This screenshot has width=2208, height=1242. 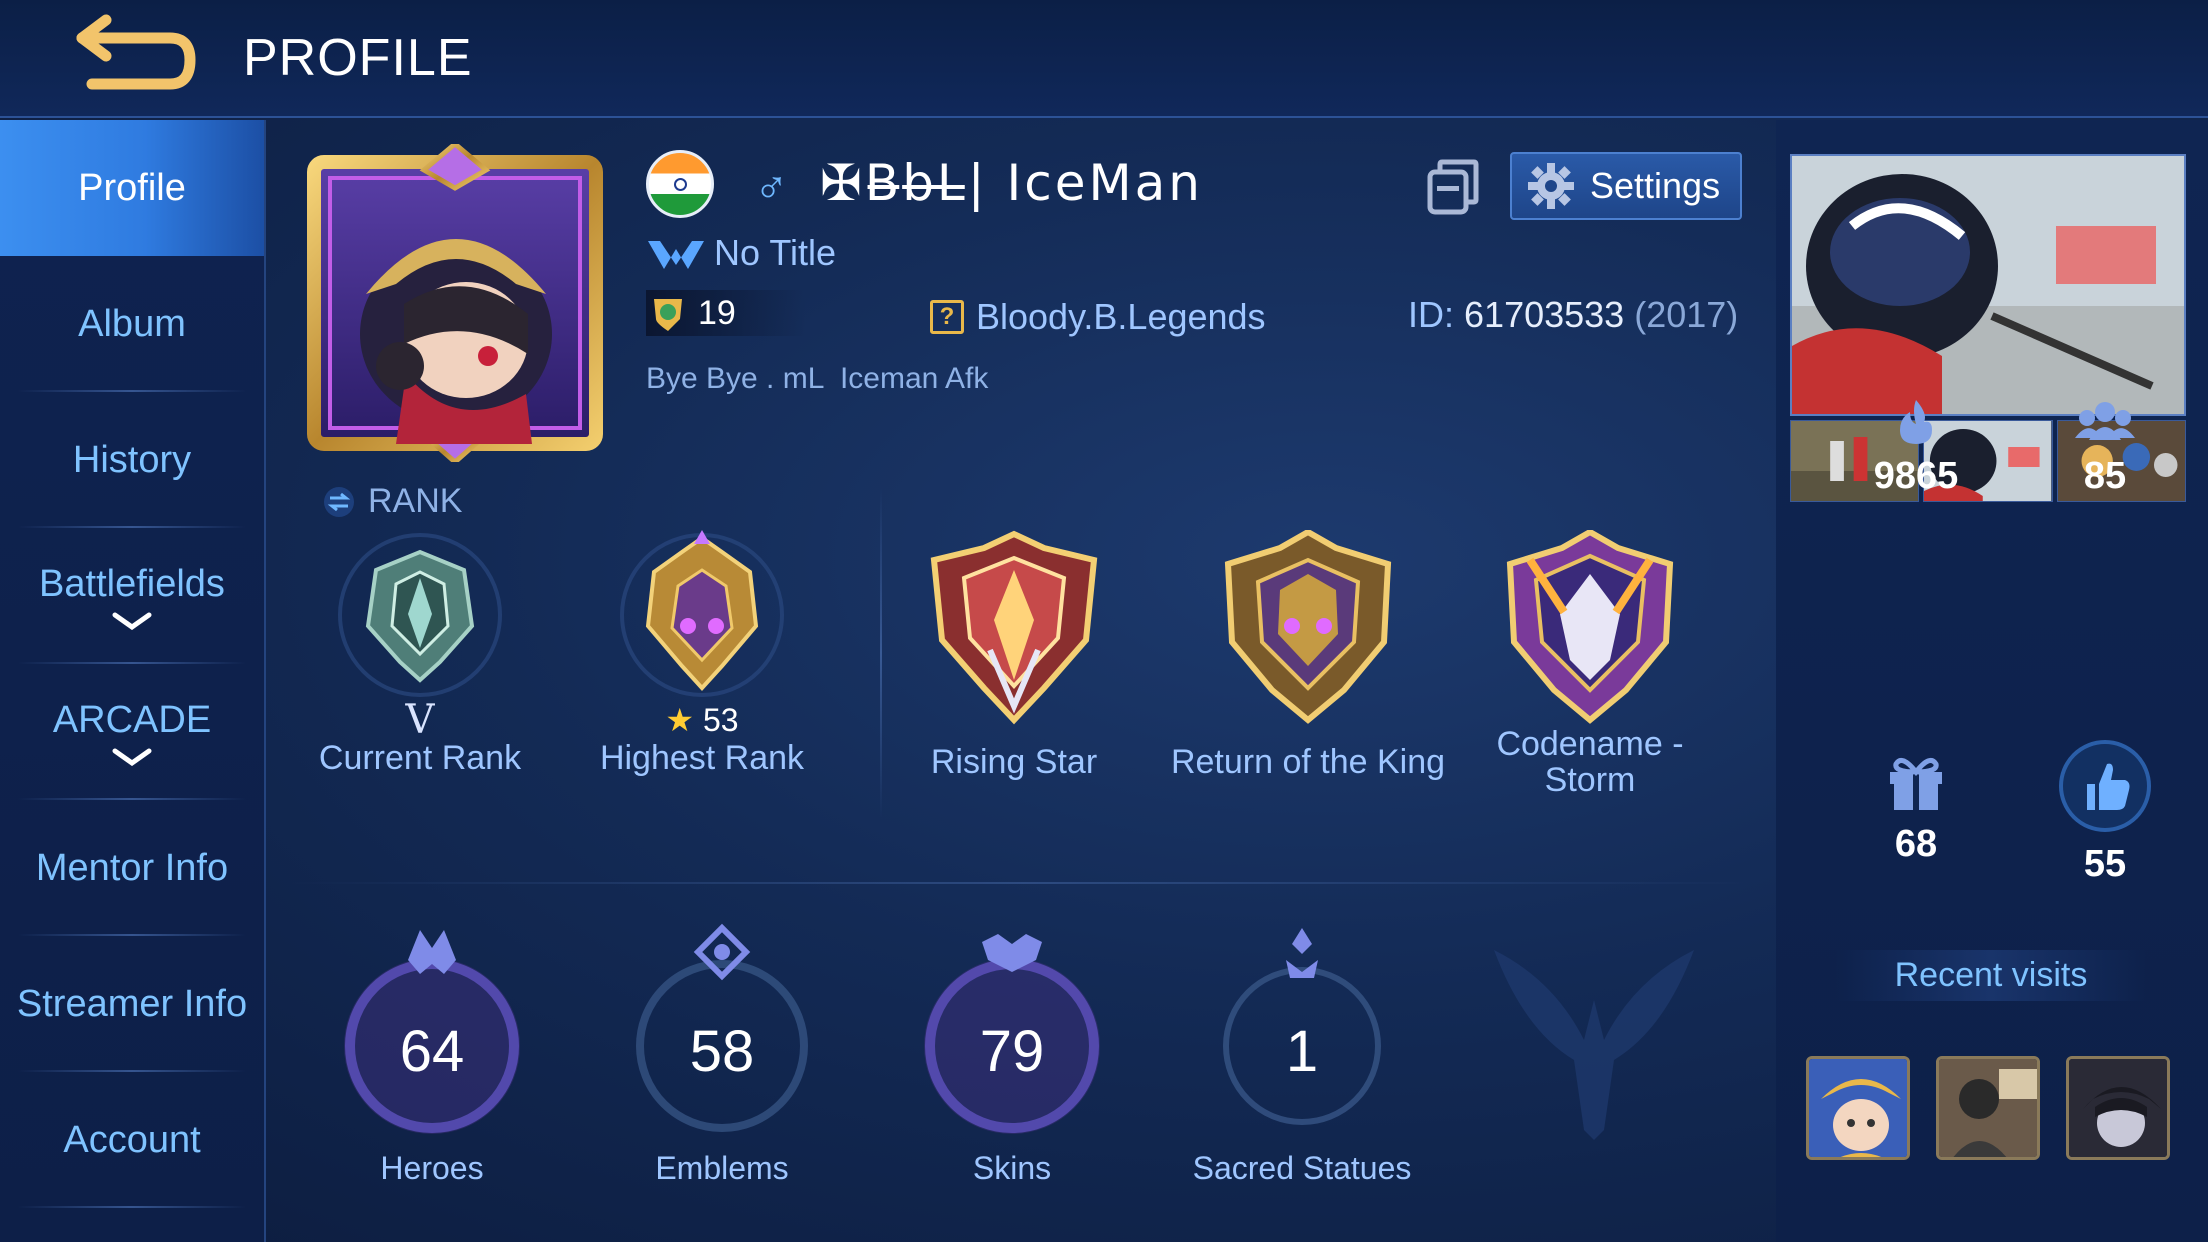 I want to click on stat-ring: 79, so click(x=1012, y=1030).